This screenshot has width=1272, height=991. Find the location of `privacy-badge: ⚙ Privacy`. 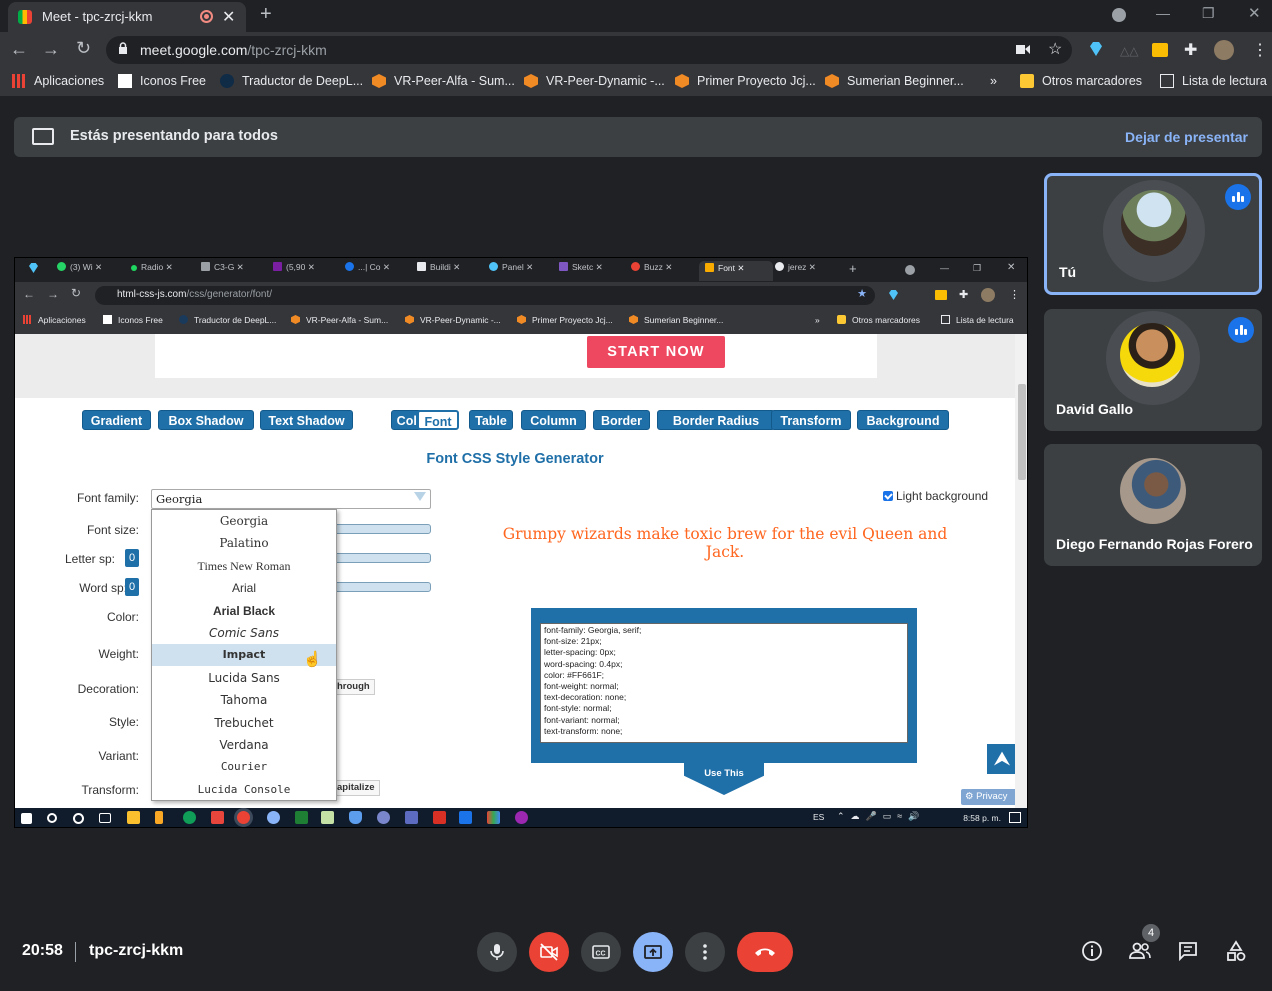

privacy-badge: ⚙ Privacy is located at coordinates (988, 797).